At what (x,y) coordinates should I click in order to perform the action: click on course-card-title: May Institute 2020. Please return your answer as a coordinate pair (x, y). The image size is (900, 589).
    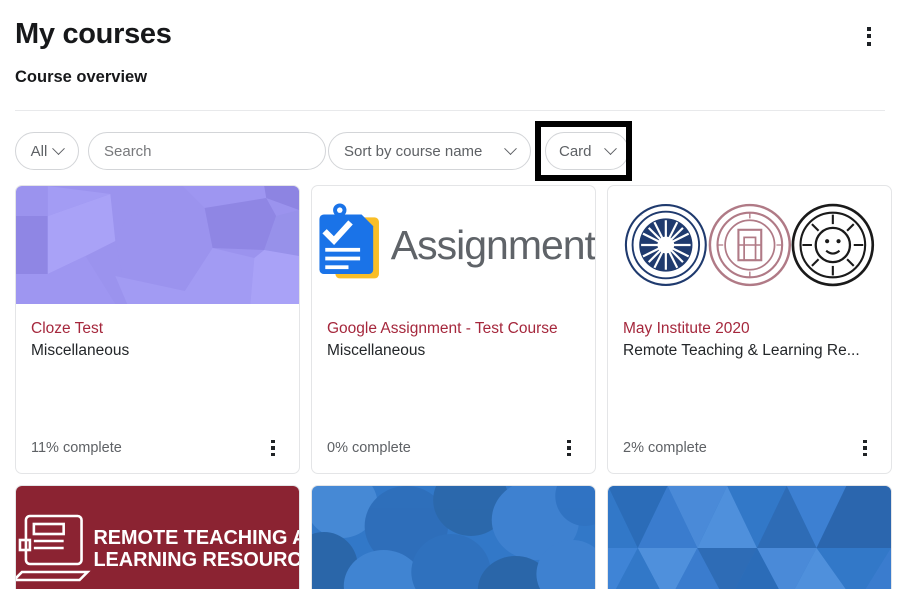
    Looking at the image, I should click on (749, 328).